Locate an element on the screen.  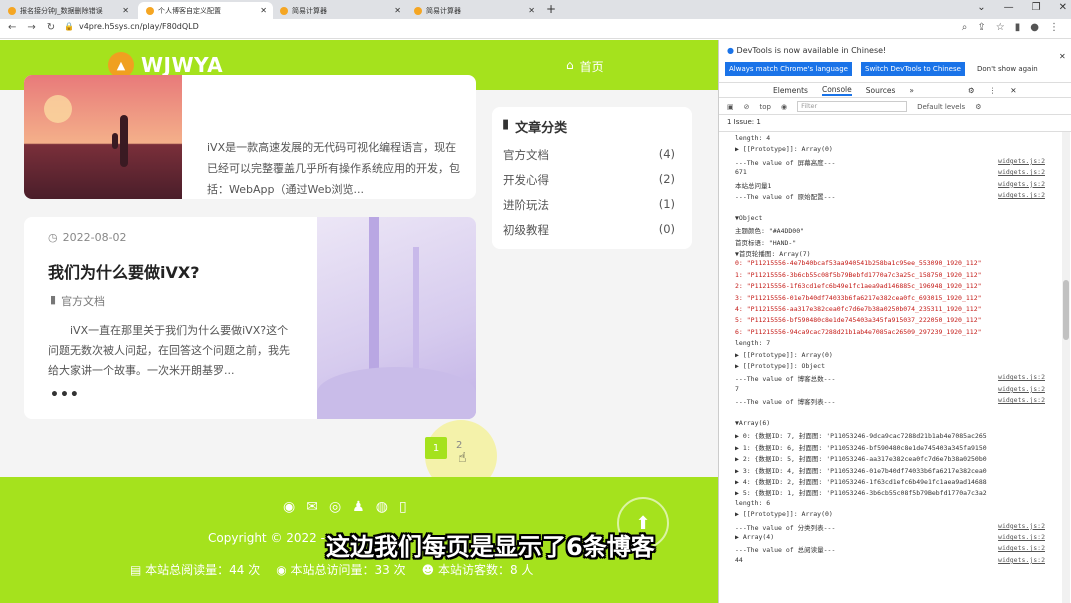
sidebar-item-category: 初级教程 (0) is located at coordinates (589, 230).